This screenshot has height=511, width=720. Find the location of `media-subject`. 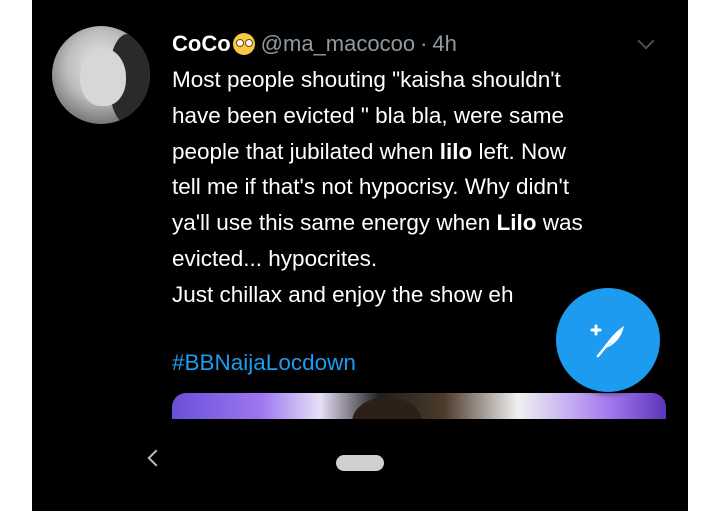

media-subject is located at coordinates (387, 408).